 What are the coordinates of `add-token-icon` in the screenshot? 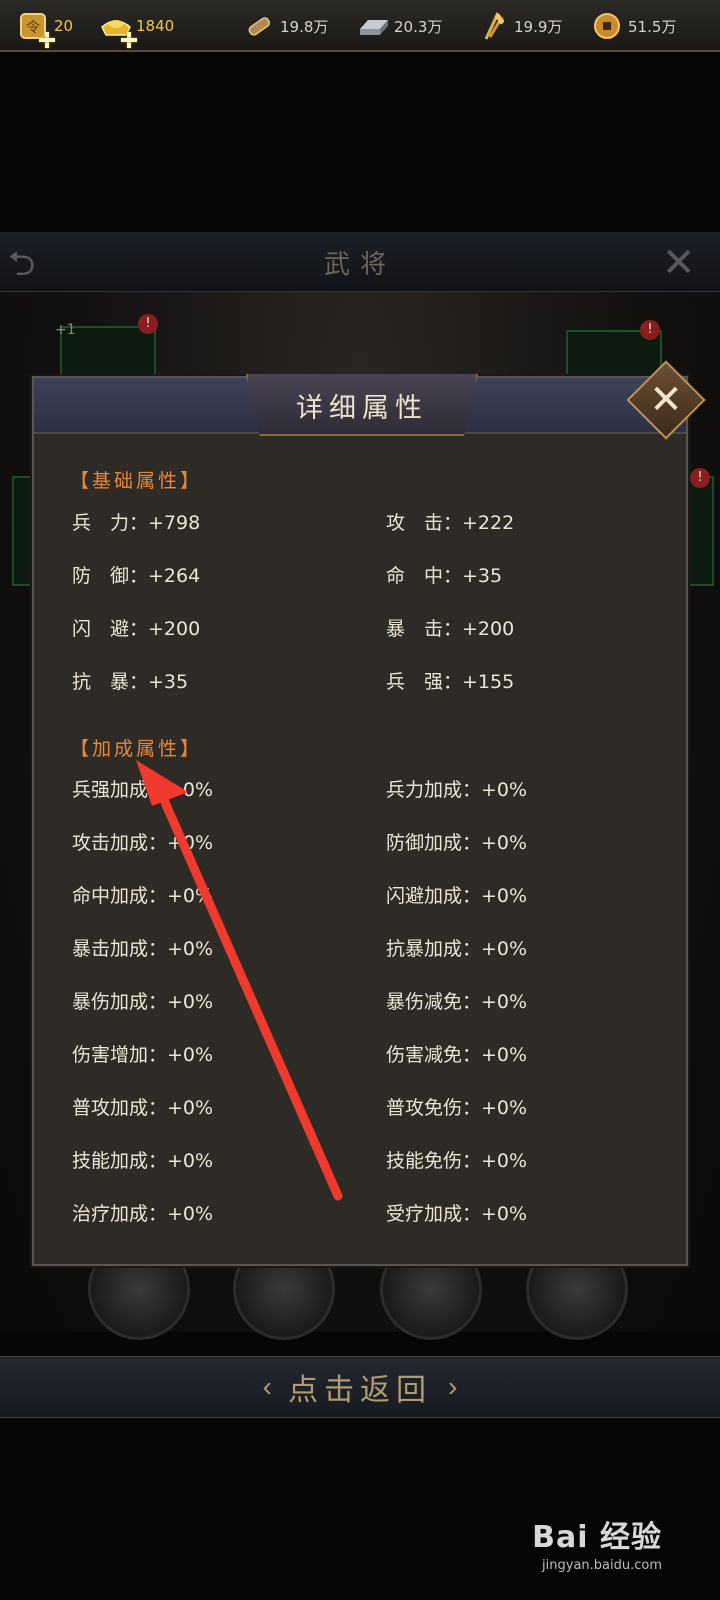 It's located at (47, 40).